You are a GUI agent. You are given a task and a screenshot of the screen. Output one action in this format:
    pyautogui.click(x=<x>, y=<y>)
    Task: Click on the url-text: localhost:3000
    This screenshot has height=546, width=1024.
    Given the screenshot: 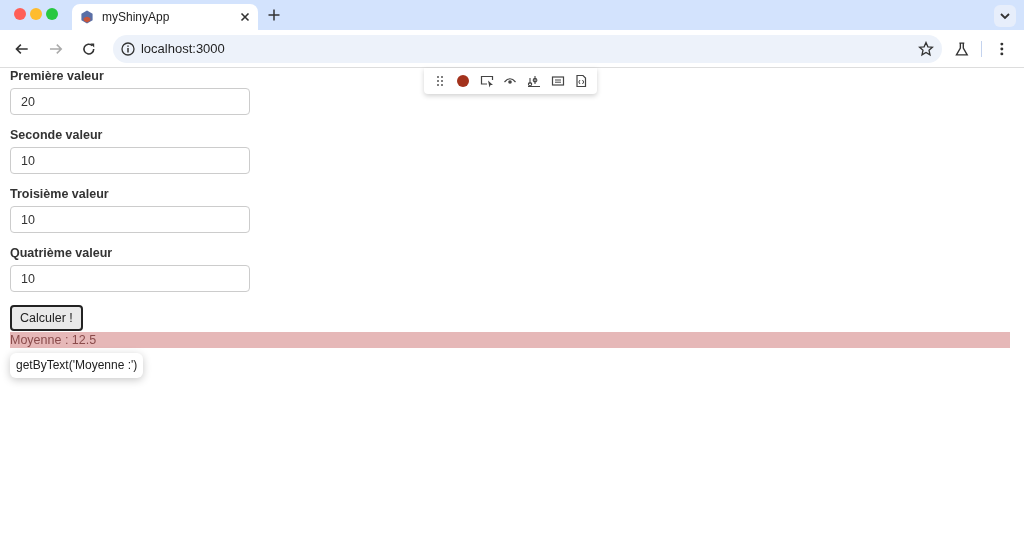 What is the action you would take?
    pyautogui.click(x=183, y=48)
    